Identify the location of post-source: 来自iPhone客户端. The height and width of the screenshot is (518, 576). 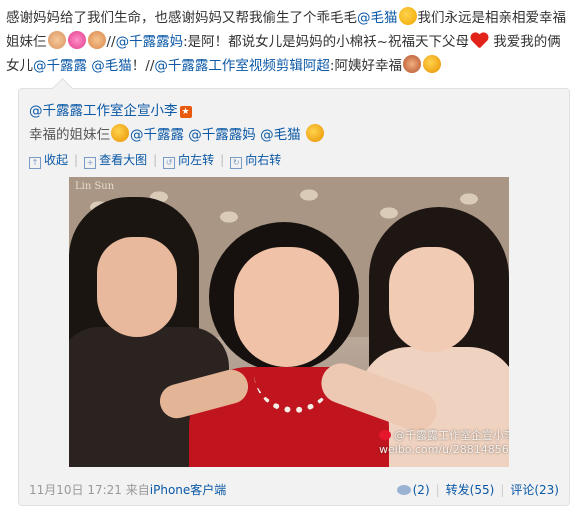
(176, 490).